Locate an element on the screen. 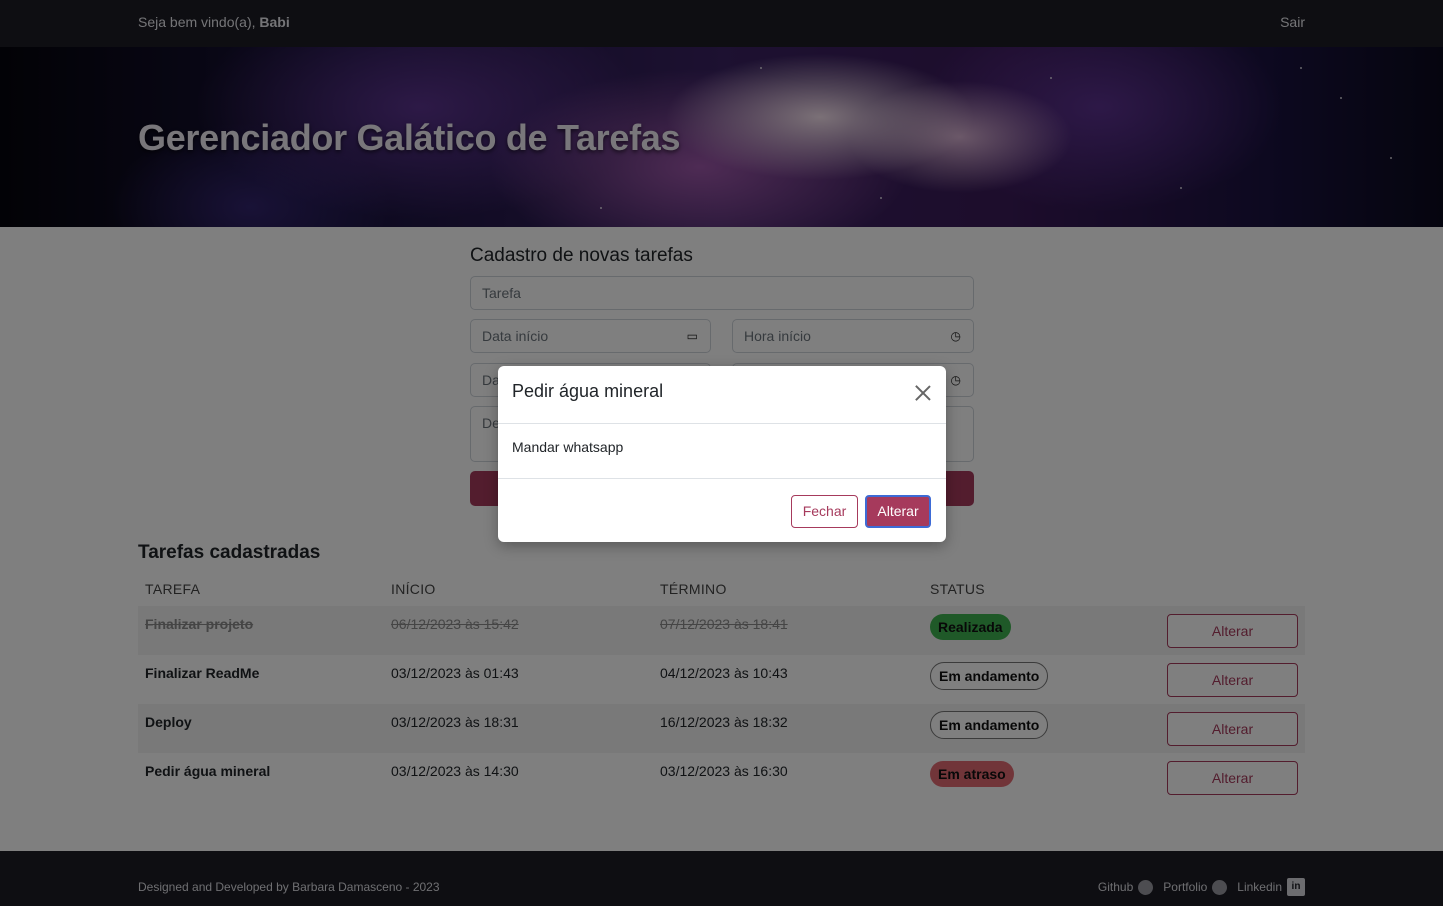  modal-header: Pedir água mineral is located at coordinates (722, 395).